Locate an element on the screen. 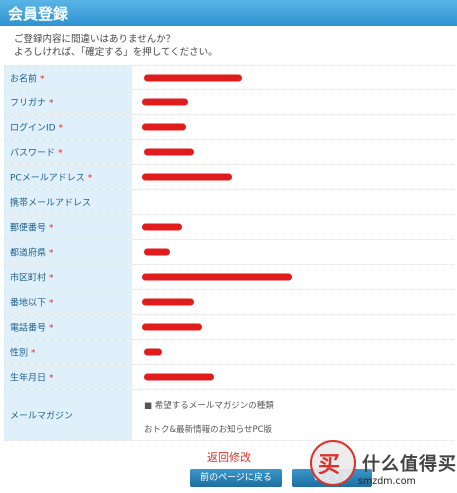 The image size is (457, 493). row-password: パスワード * is located at coordinates (229, 152).